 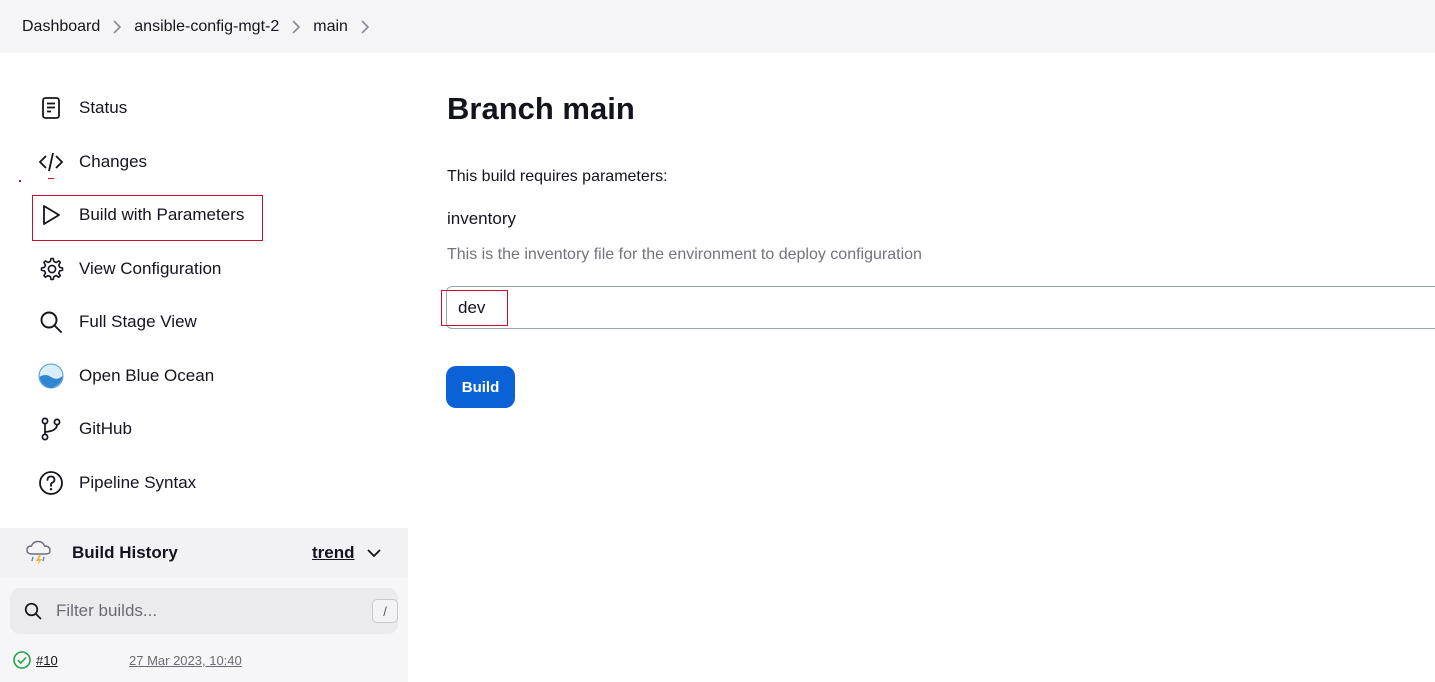 I want to click on sidebar-item-label: View Configuration, so click(x=150, y=268).